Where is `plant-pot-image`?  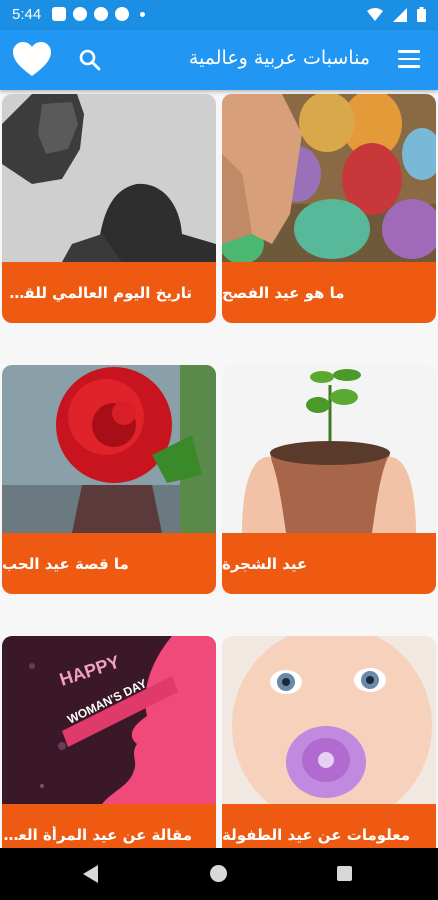
plant-pot-image is located at coordinates (329, 449).